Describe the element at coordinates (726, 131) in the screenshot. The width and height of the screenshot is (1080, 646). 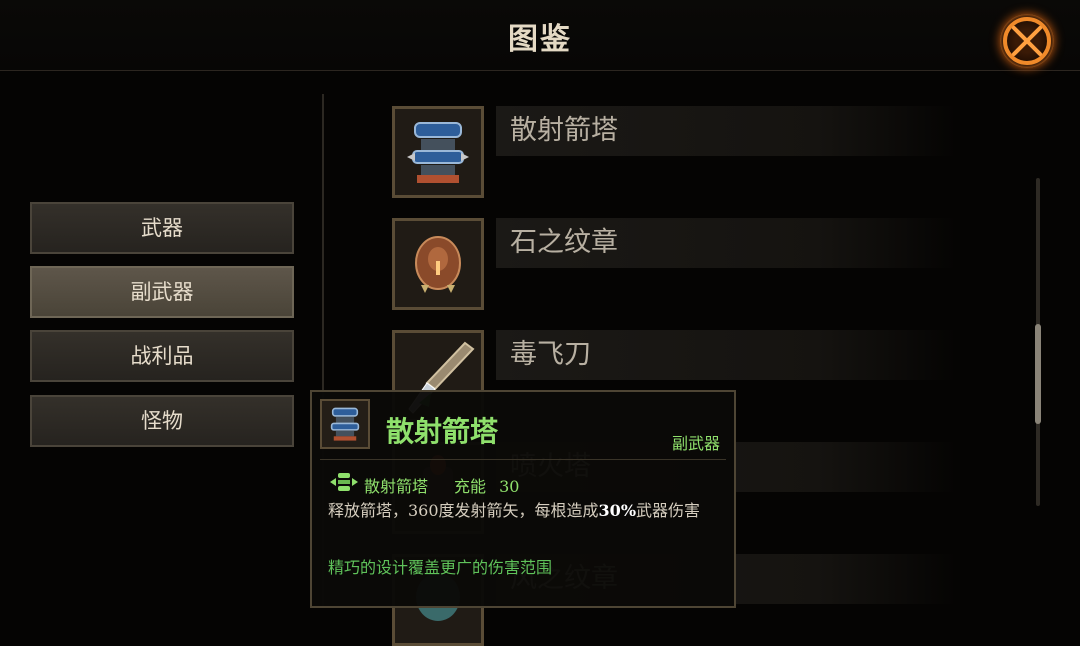
I see `item-name-scatter-arrow-tower: 散射箭塔` at that location.